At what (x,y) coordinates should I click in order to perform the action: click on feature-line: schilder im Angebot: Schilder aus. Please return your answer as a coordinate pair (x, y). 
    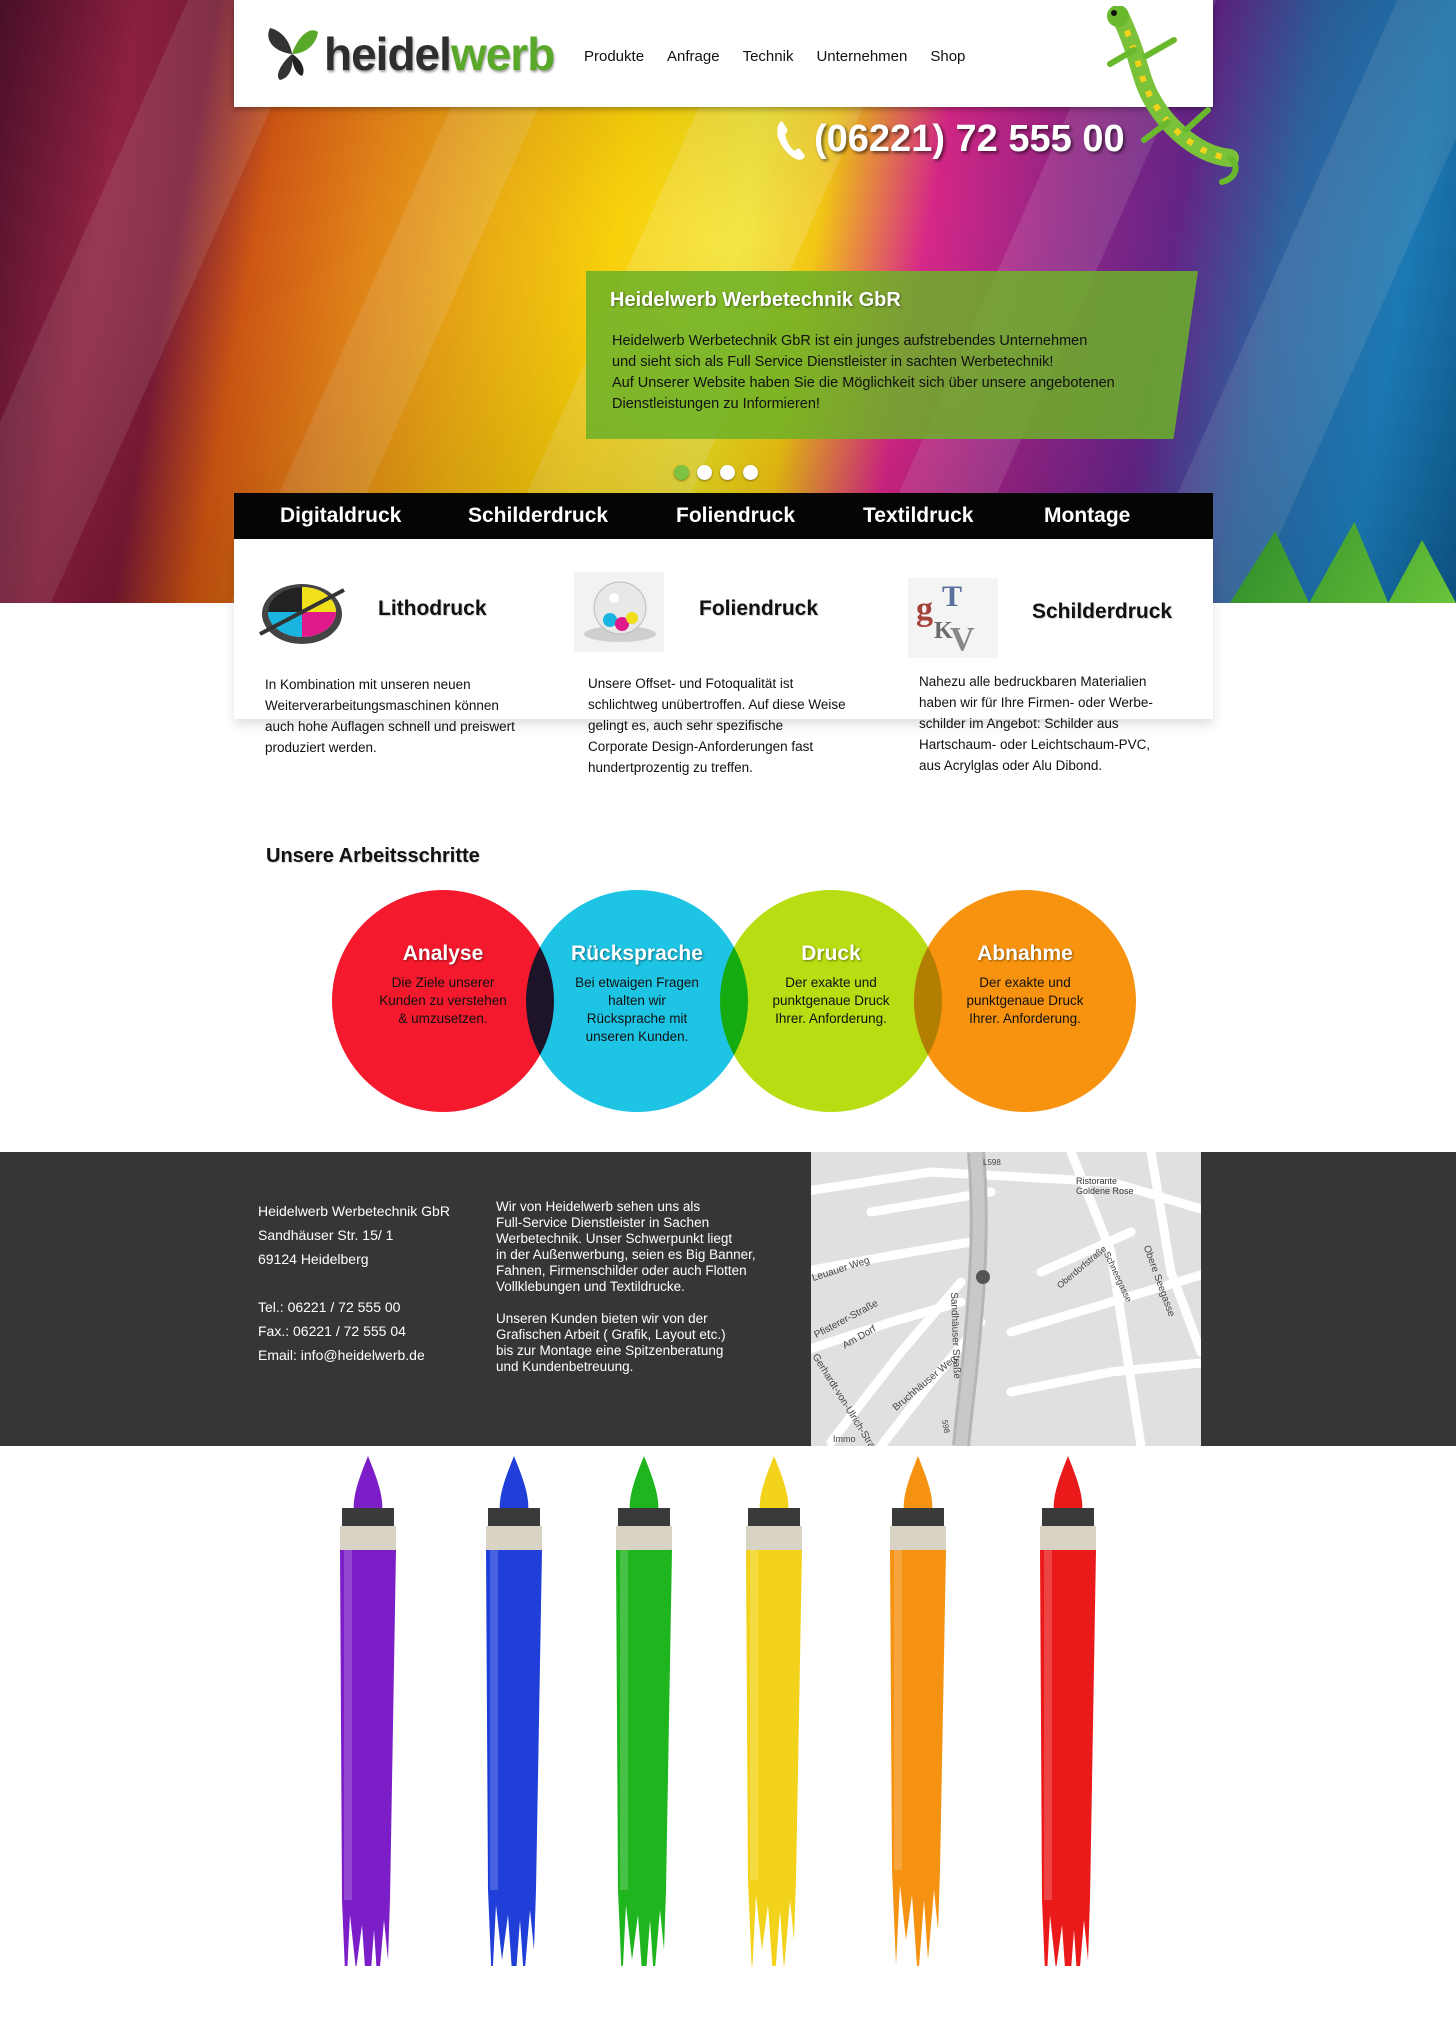
    Looking at the image, I should click on (1019, 723).